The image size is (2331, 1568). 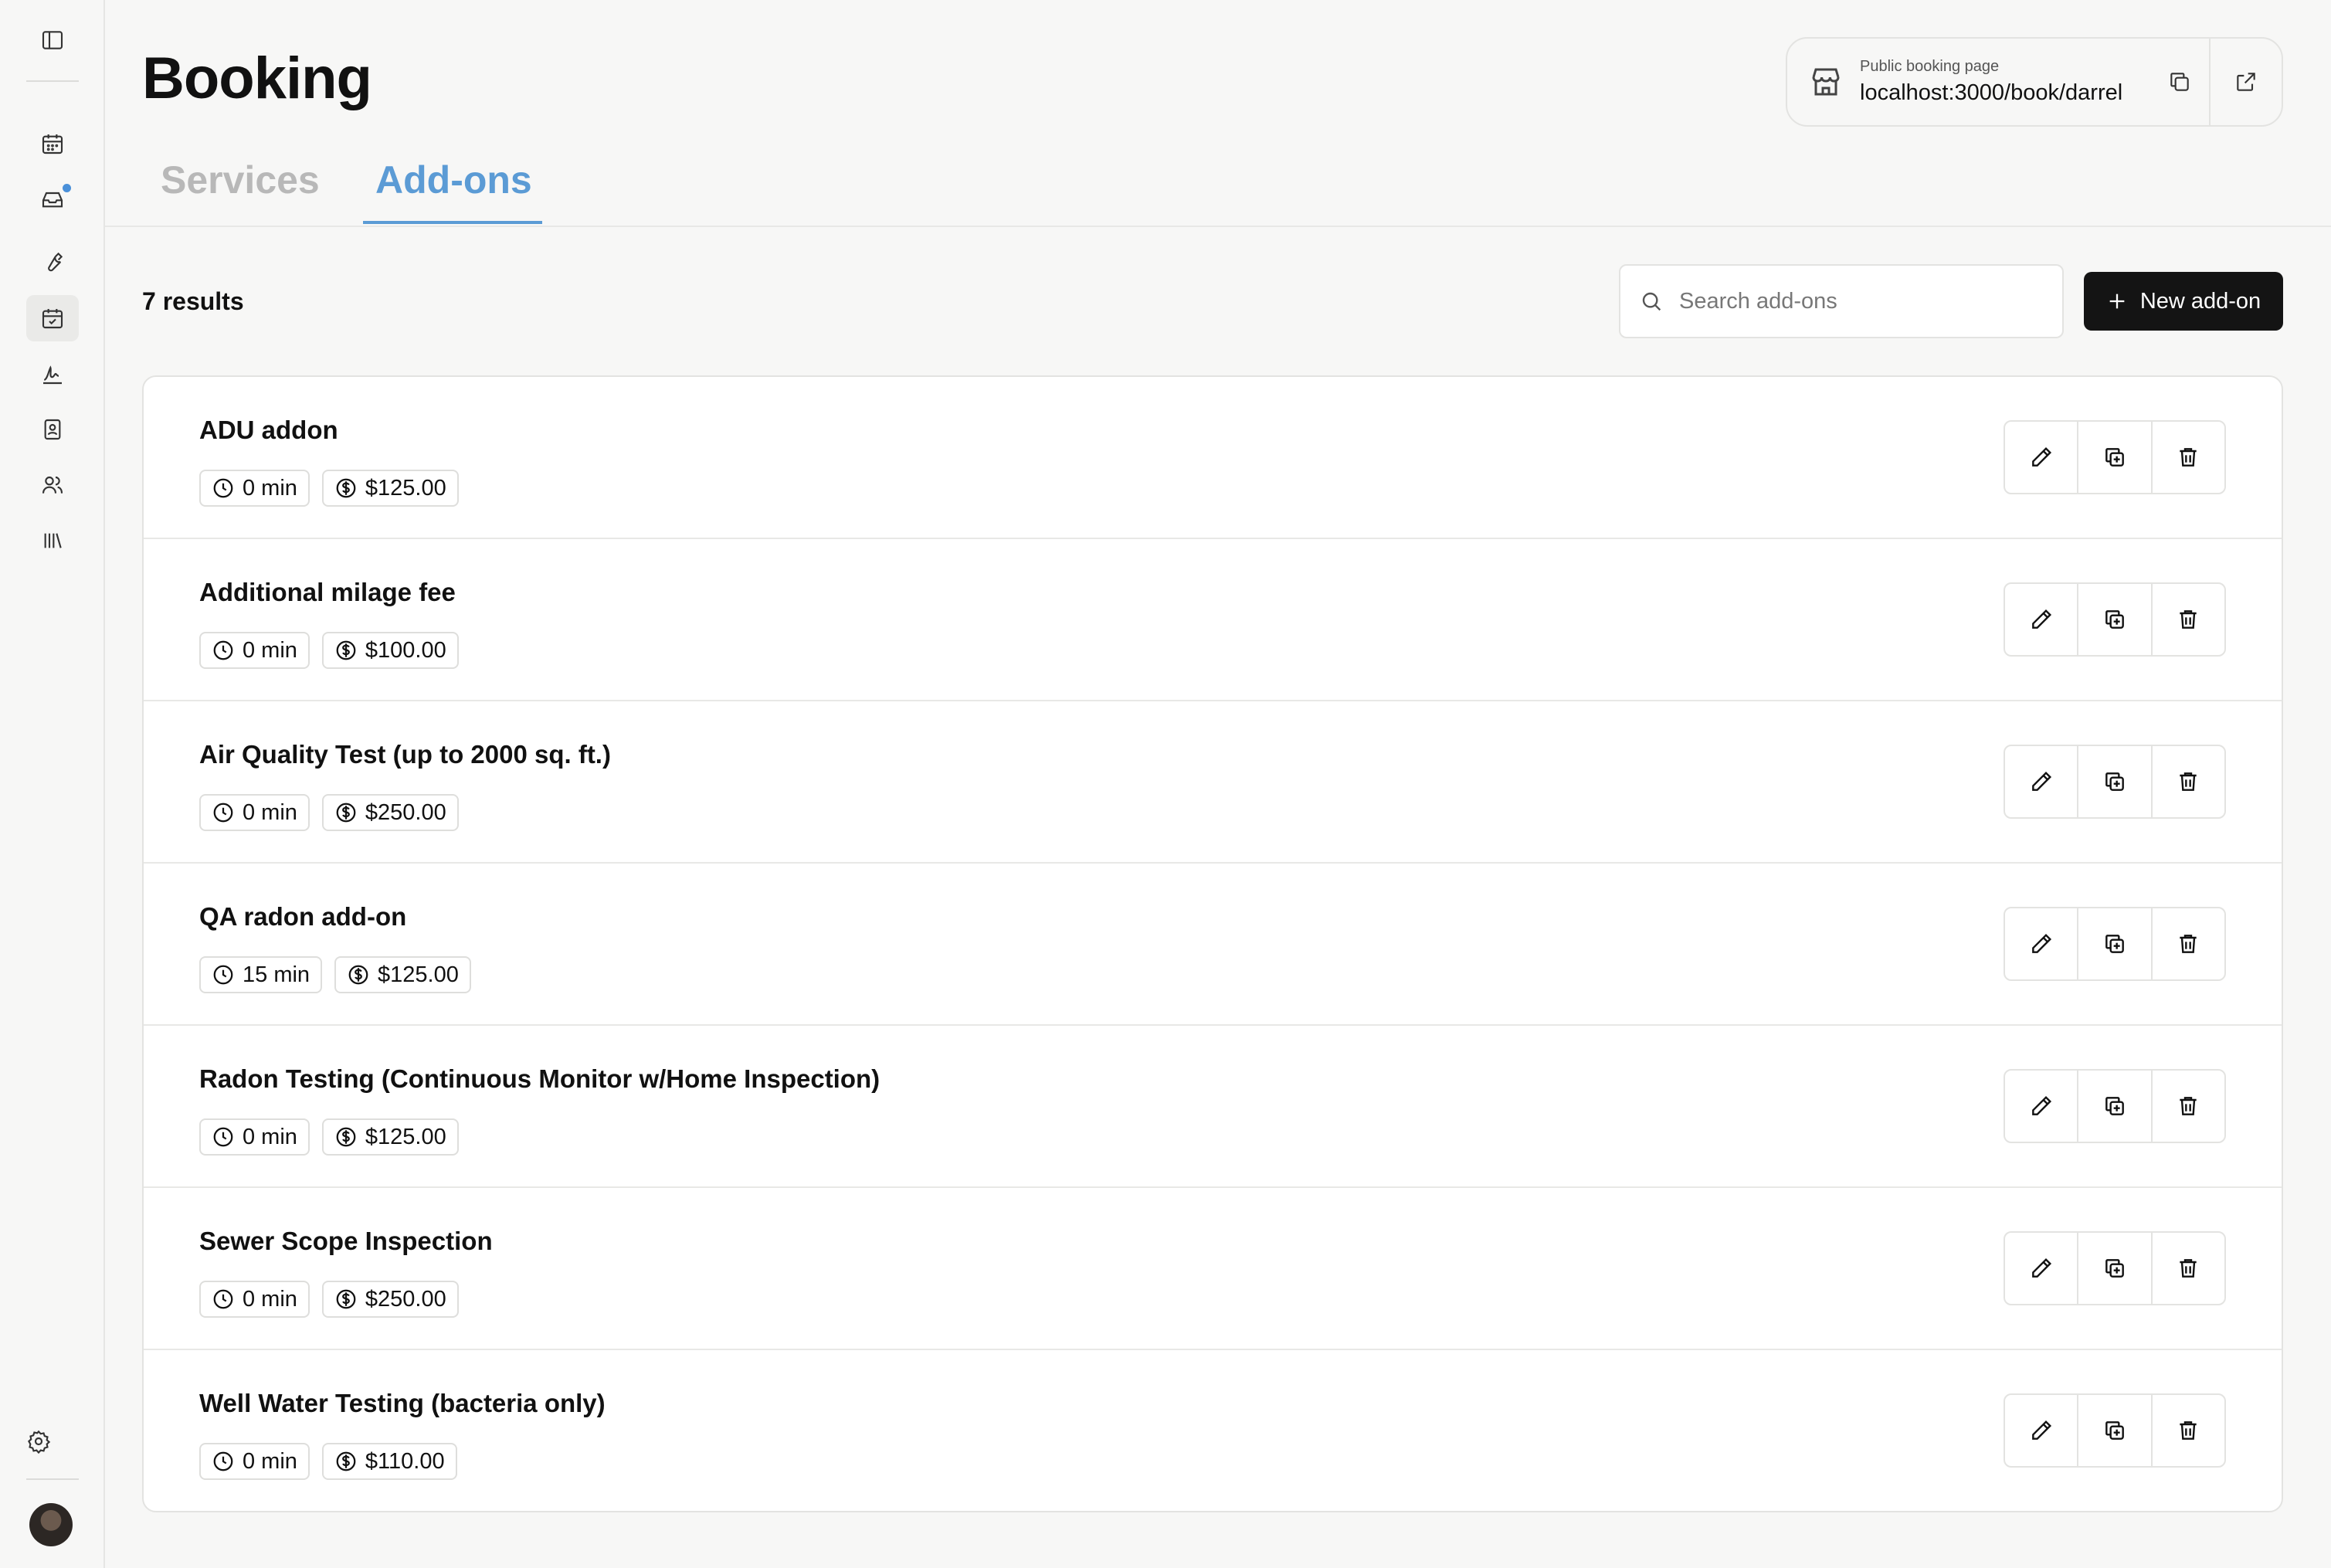 I want to click on calendar-check-icon, so click(x=52, y=319).